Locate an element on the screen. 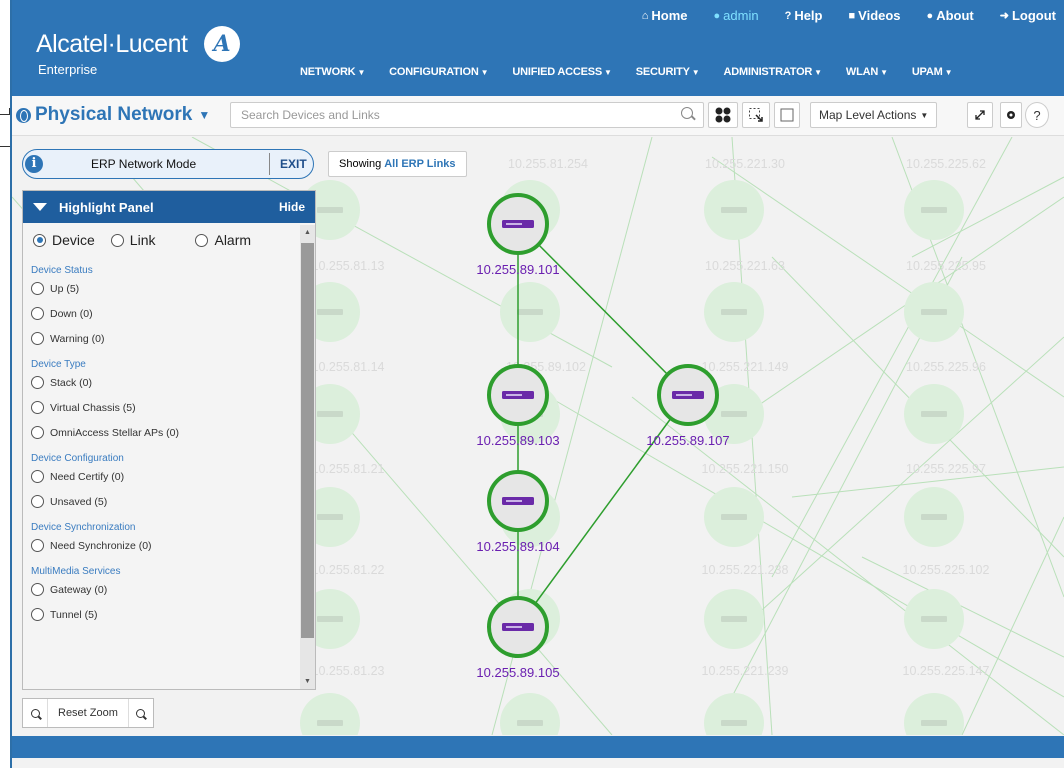  nav-wlan: WLAN ▼ is located at coordinates (867, 72).